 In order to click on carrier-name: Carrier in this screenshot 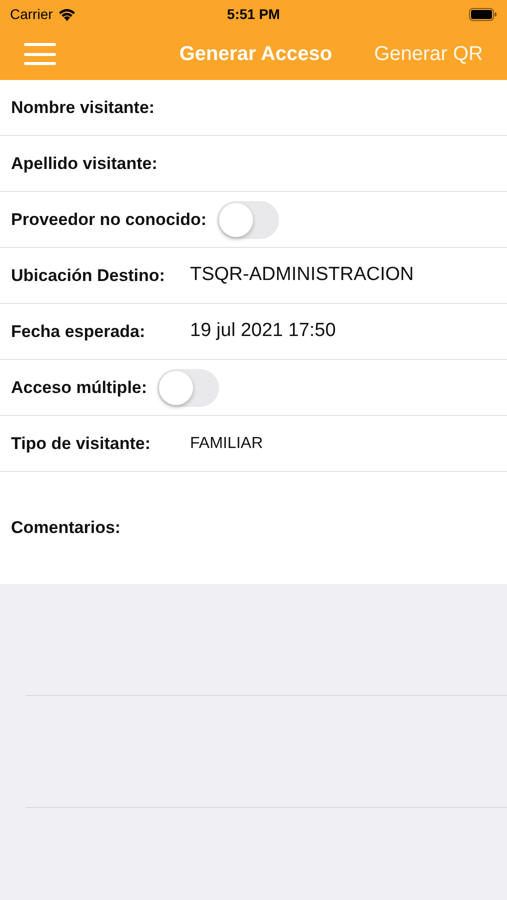, I will do `click(31, 14)`.